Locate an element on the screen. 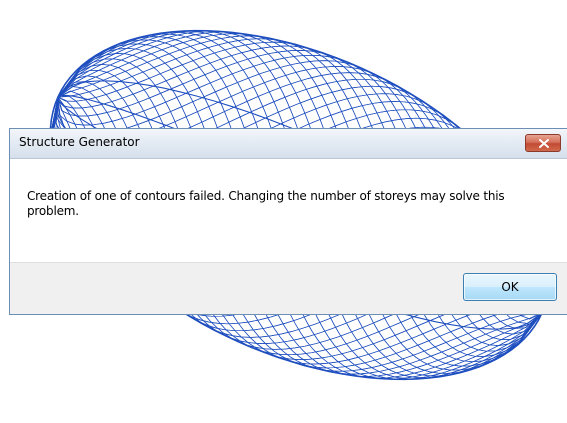  ok-button: OK is located at coordinates (510, 287).